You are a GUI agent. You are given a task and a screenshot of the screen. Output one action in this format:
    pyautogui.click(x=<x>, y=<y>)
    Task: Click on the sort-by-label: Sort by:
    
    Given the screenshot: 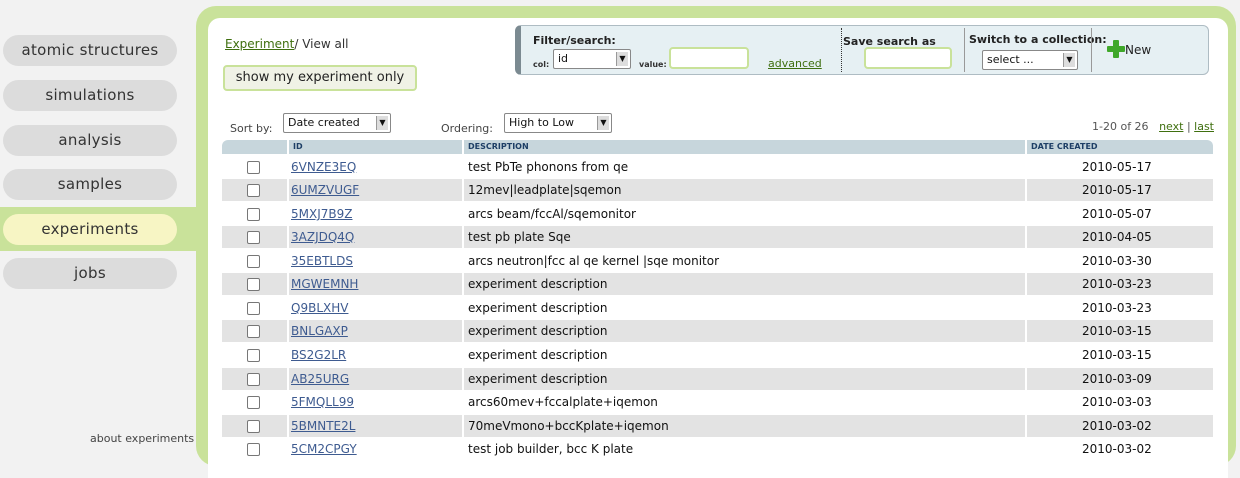 What is the action you would take?
    pyautogui.click(x=251, y=128)
    